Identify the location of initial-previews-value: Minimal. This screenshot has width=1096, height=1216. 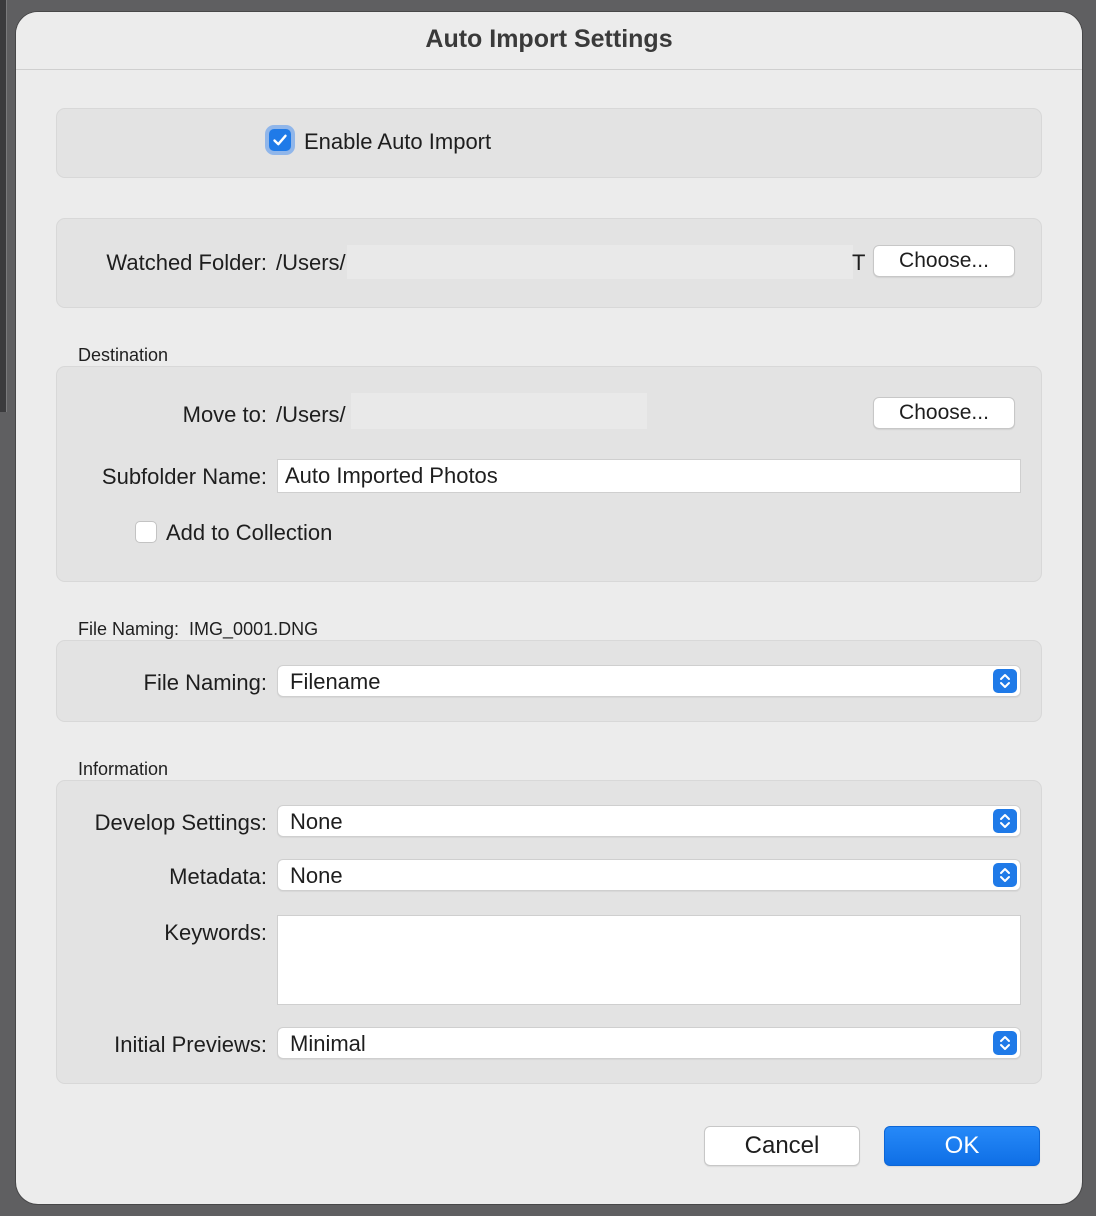
(328, 1043).